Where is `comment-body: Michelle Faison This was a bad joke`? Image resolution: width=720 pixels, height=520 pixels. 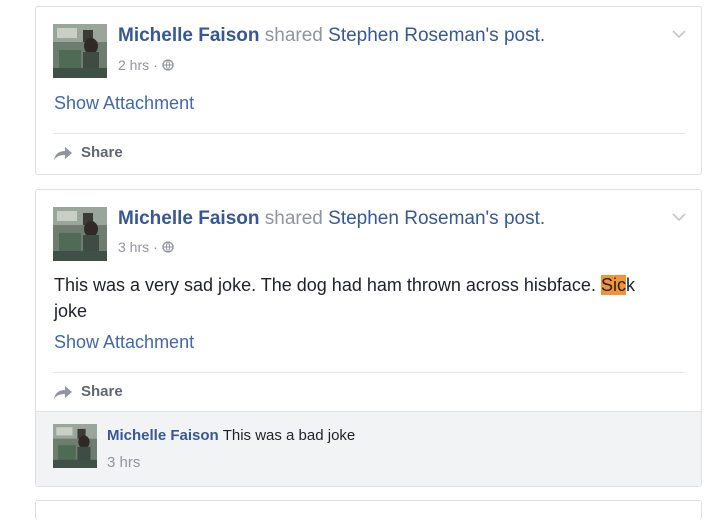 comment-body: Michelle Faison This was a bad joke is located at coordinates (231, 435).